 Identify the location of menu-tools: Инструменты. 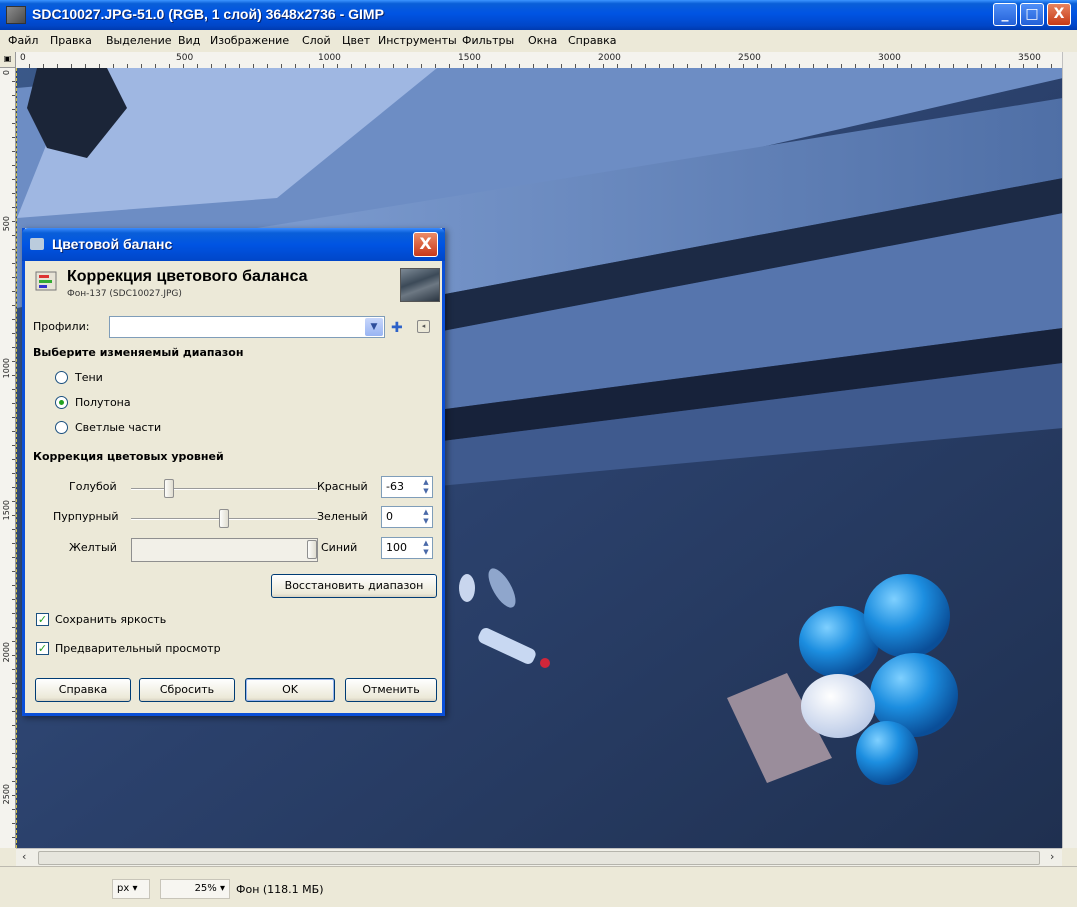
(417, 40).